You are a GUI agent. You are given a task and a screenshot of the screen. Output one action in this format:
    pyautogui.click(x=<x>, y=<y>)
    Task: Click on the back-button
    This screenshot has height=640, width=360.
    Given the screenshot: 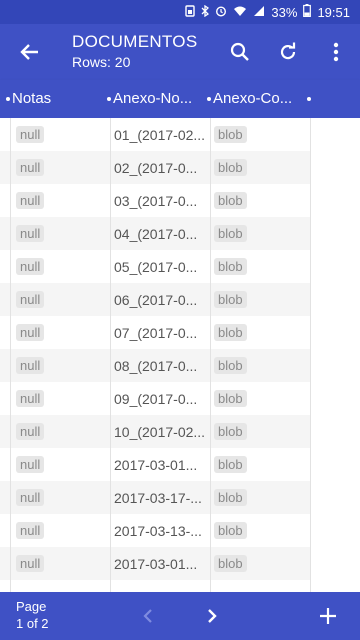 What is the action you would take?
    pyautogui.click(x=30, y=52)
    